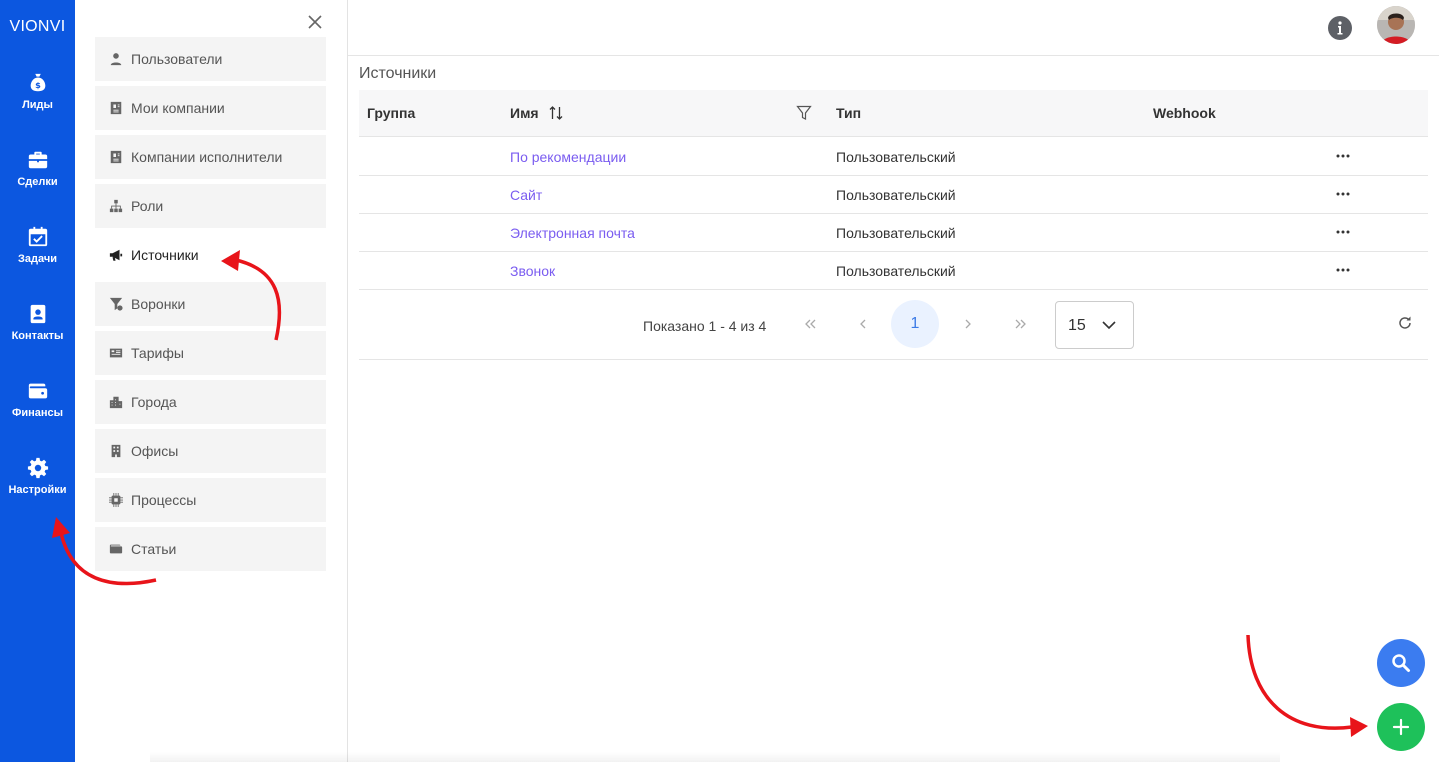 This screenshot has height=762, width=1439. I want to click on source-name-link: Электронная почта, so click(572, 233).